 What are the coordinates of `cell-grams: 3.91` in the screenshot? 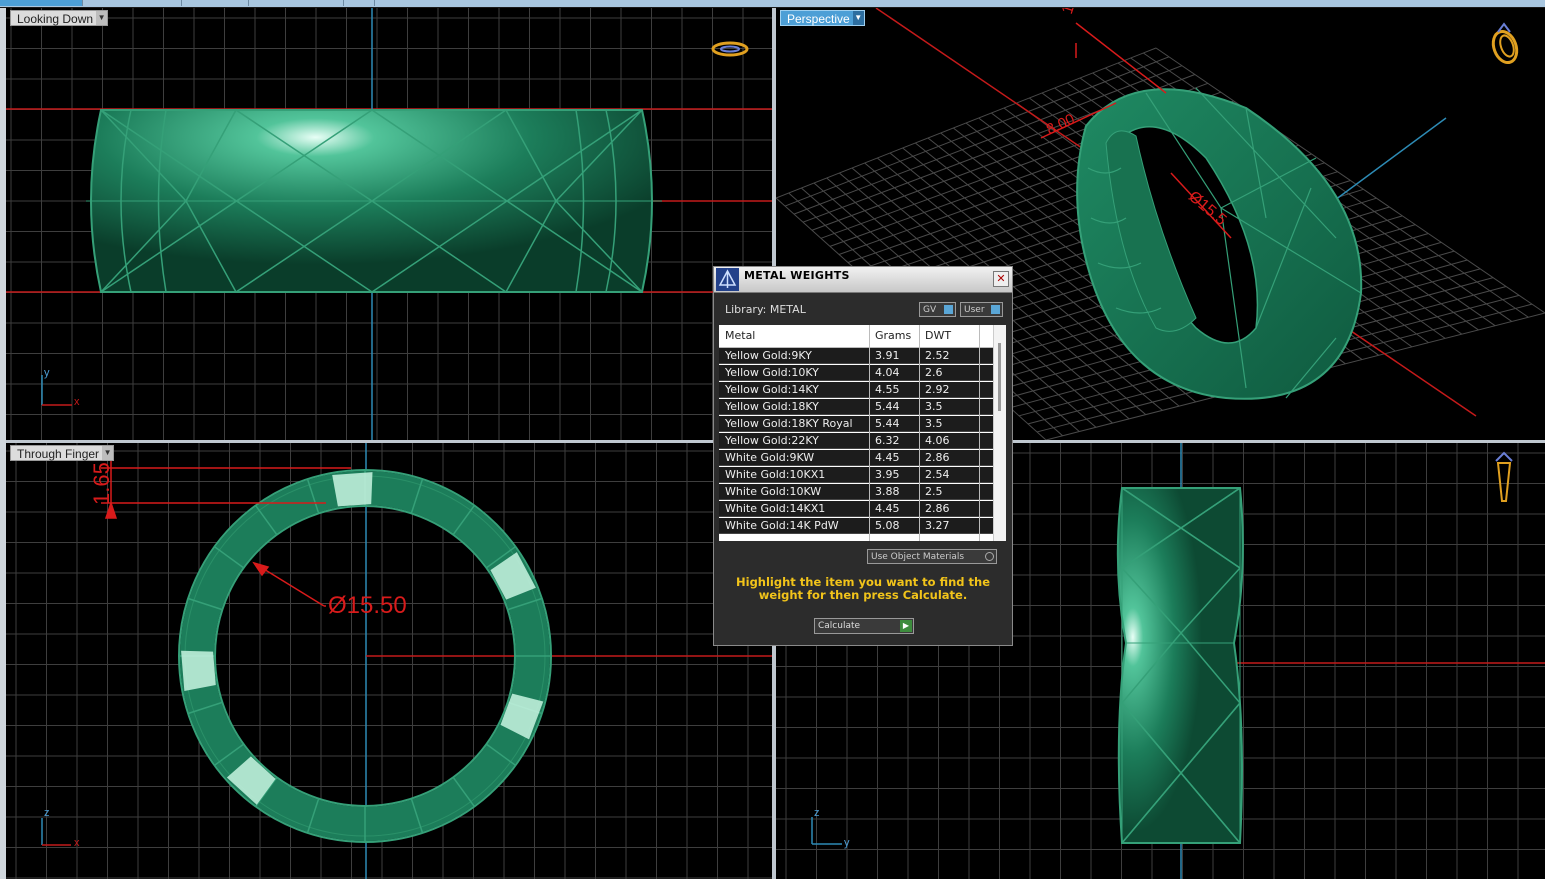 It's located at (887, 355).